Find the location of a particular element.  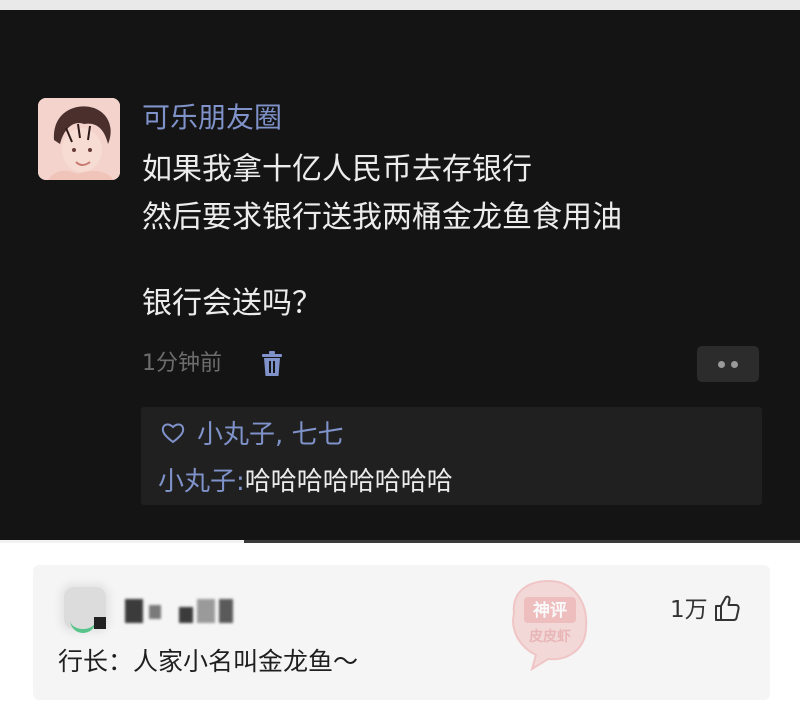

post-text-line: 然后要求银行送我两桶金龙鱼食用油 is located at coordinates (382, 217).